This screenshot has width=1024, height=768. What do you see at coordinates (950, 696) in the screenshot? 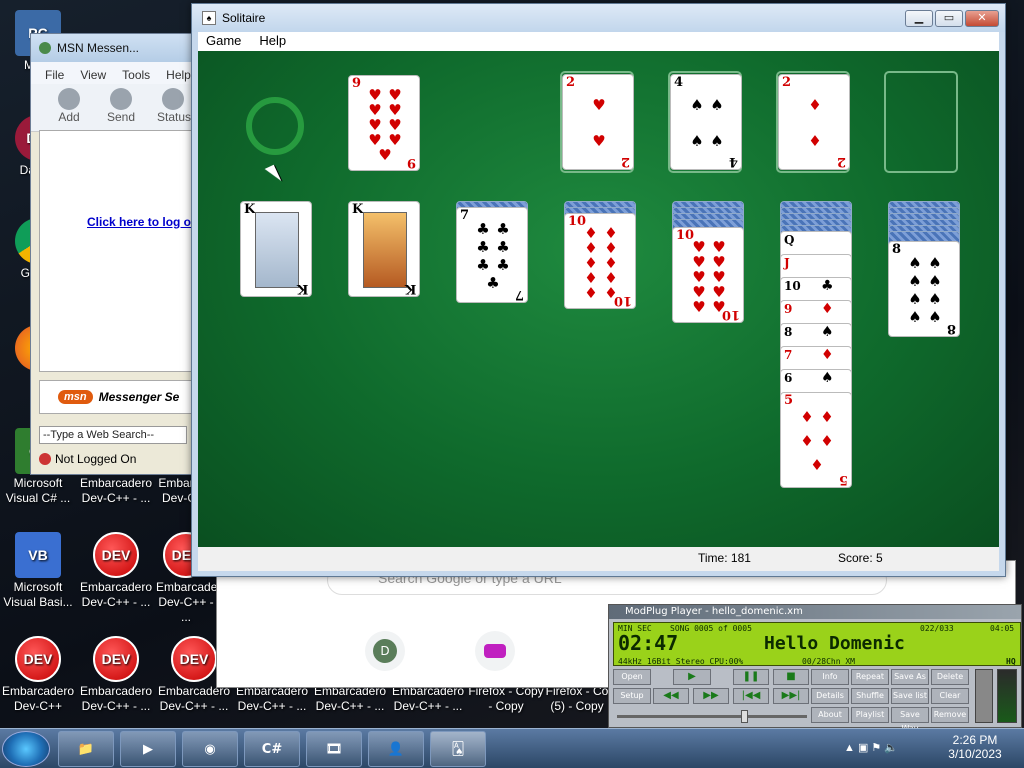
I see `clear-button: Clear` at bounding box center [950, 696].